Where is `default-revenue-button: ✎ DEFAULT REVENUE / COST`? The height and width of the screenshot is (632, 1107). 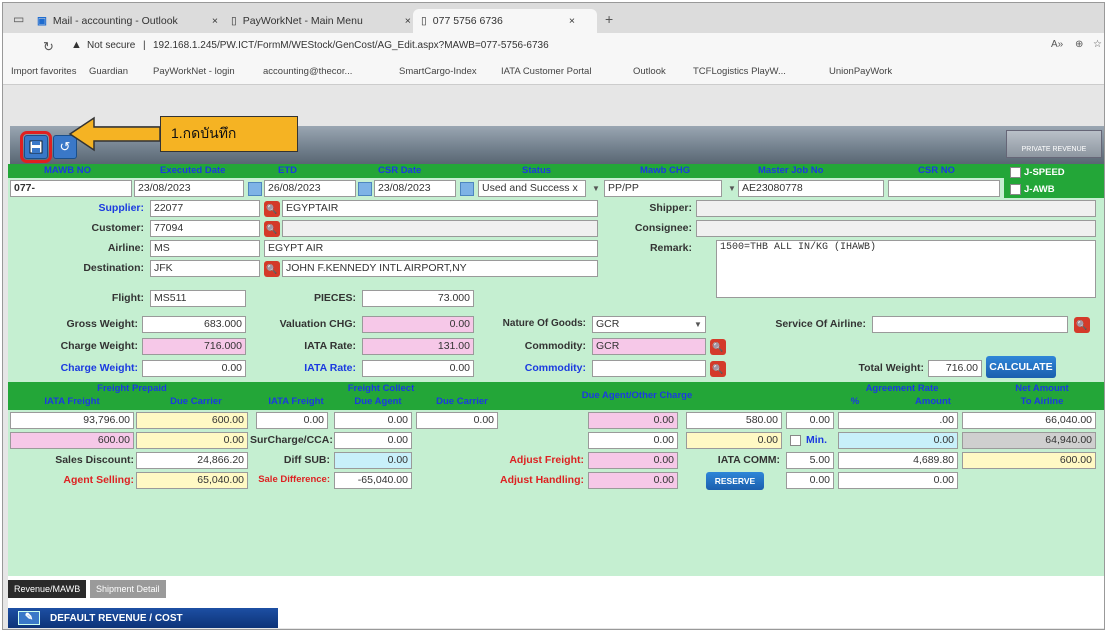
default-revenue-button: ✎ DEFAULT REVENUE / COST is located at coordinates (143, 618).